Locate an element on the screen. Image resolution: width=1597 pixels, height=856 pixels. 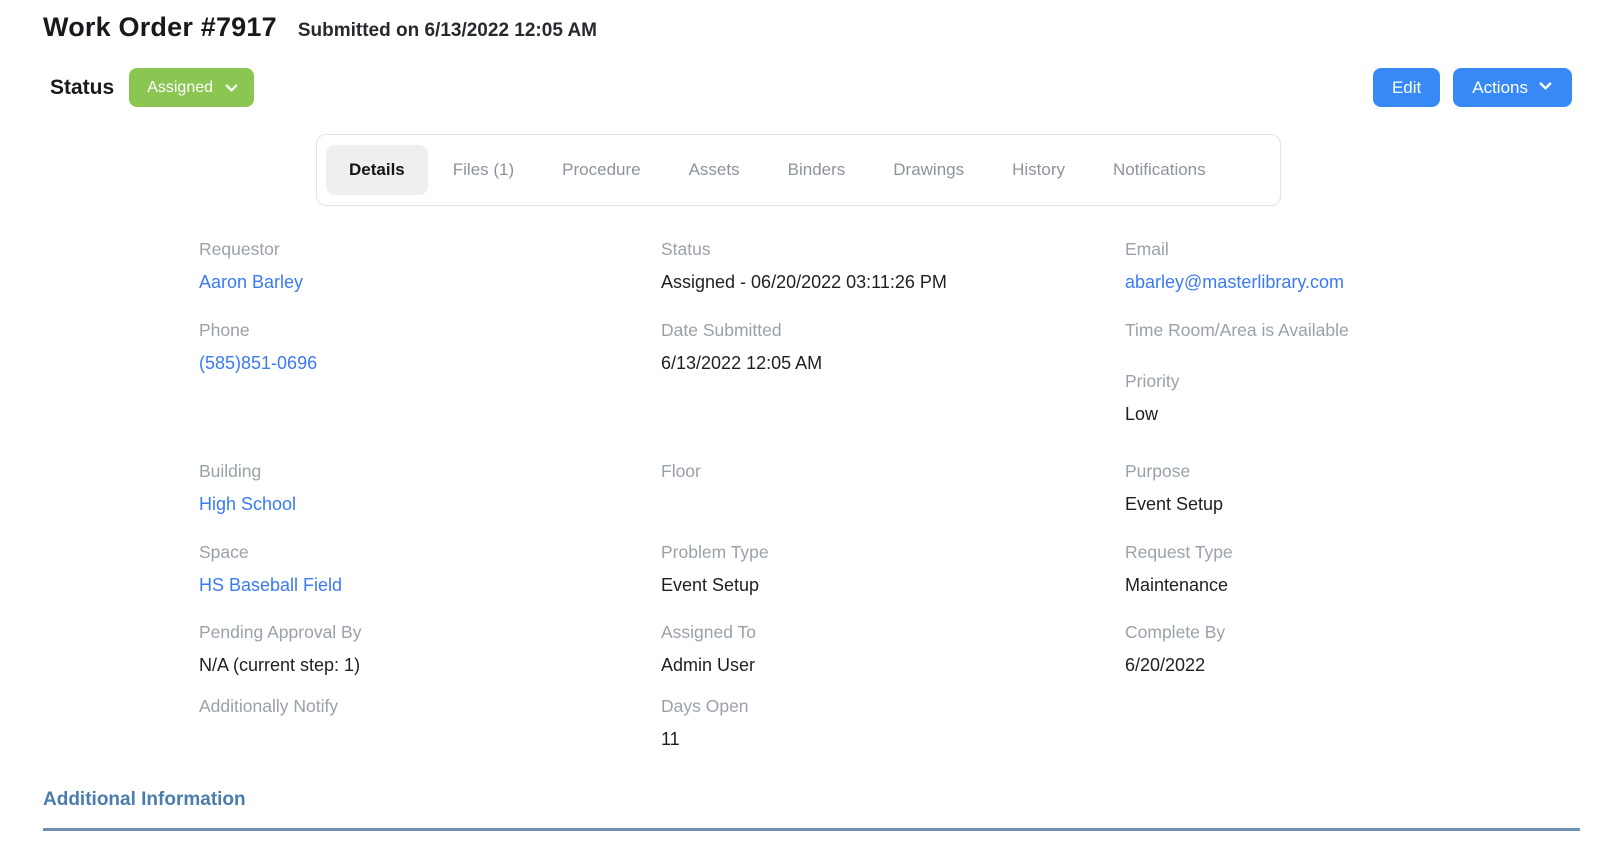
tab-binders: Binders is located at coordinates (817, 170).